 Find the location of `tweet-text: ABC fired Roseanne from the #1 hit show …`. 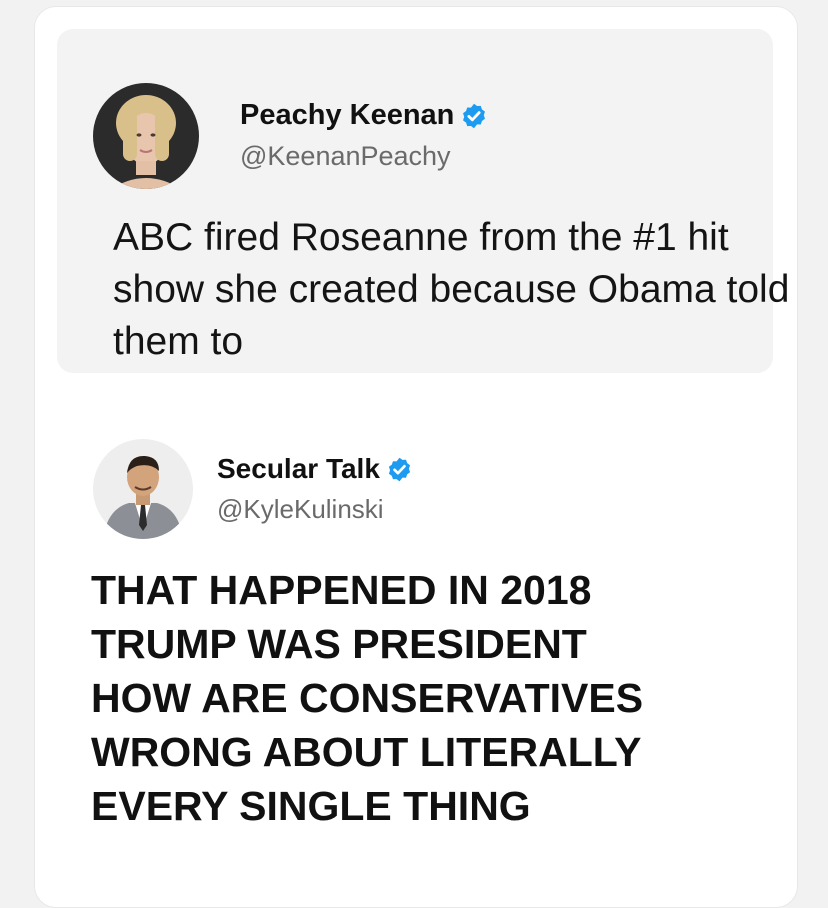

tweet-text: ABC fired Roseanne from the #1 hit show … is located at coordinates (451, 289).